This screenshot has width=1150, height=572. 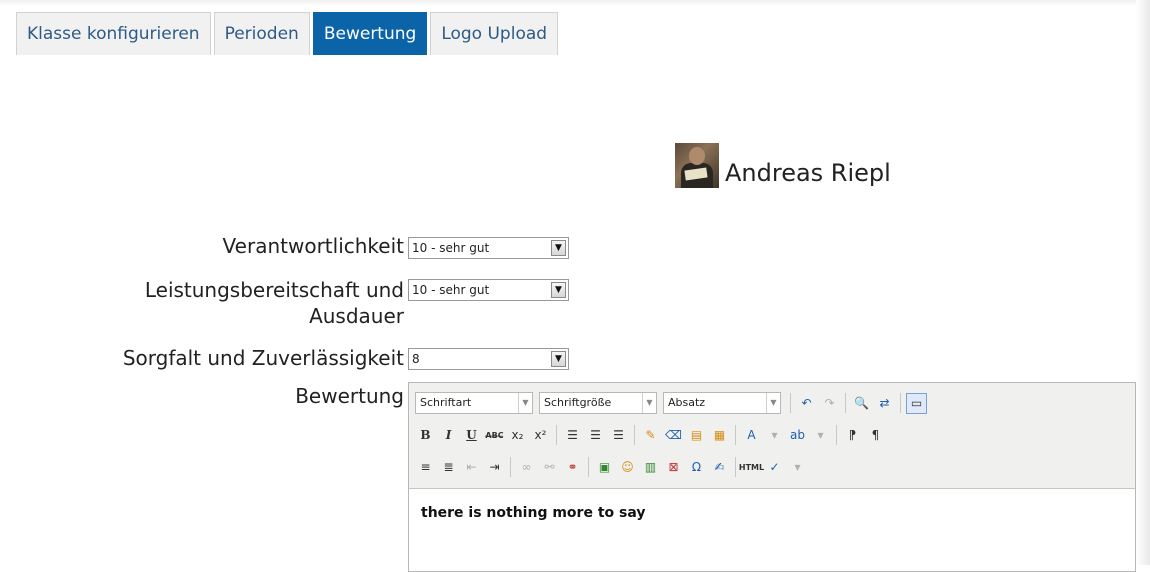 What do you see at coordinates (113, 33) in the screenshot?
I see `tab-klasse-konfigurieren: Klasse konfigurieren` at bounding box center [113, 33].